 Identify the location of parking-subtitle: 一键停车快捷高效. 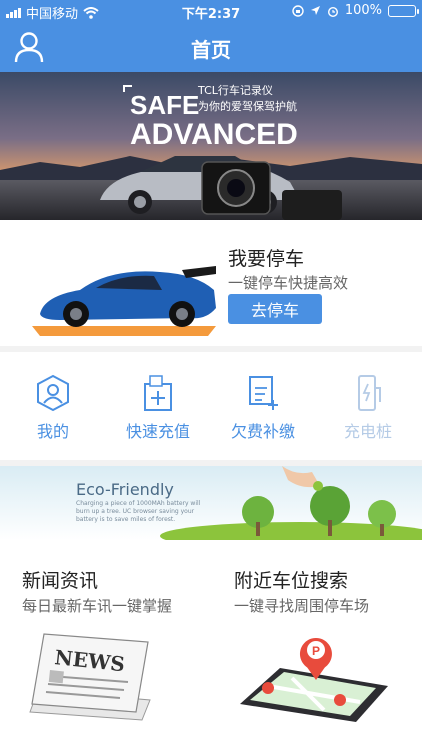
(288, 283).